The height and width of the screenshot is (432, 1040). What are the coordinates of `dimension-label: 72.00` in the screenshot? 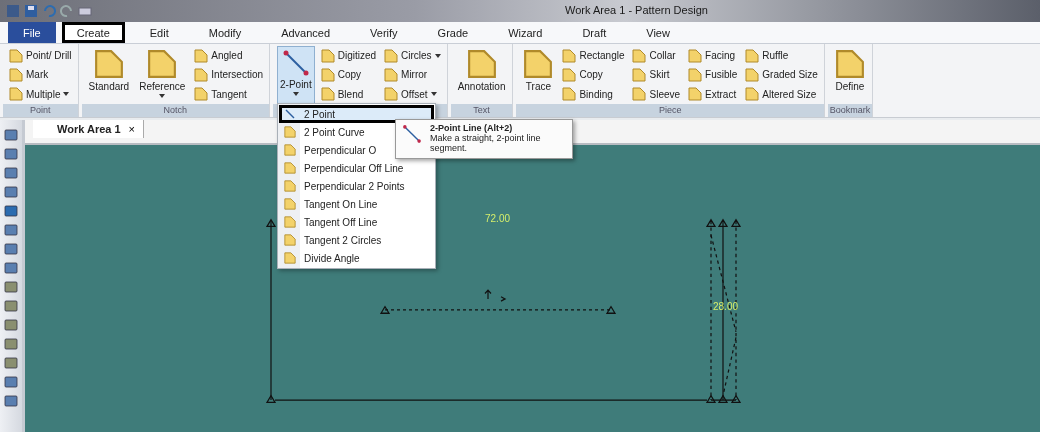 It's located at (497, 218).